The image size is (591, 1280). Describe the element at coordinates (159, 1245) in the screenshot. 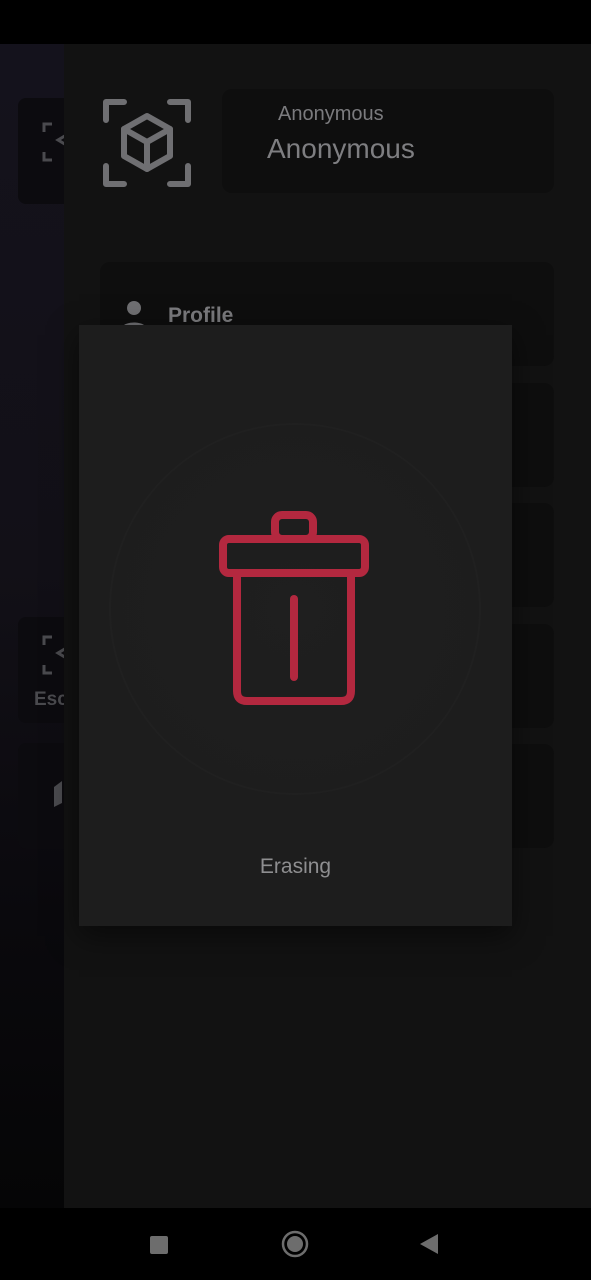

I see `recents-square-icon` at that location.